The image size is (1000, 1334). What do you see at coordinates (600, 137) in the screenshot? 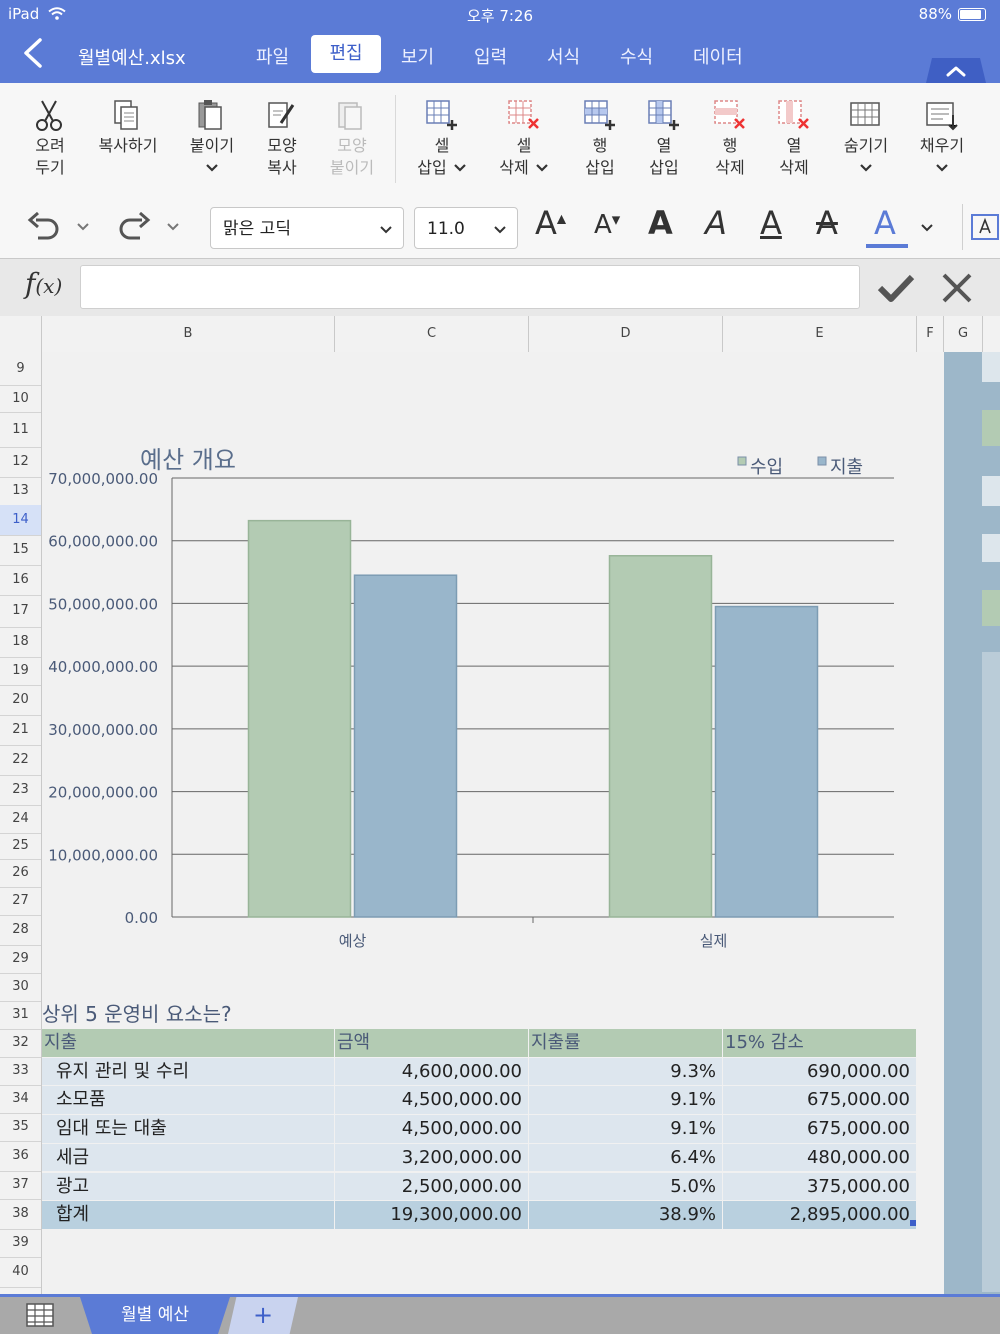
I see `ribbon-button: 행 삽입` at bounding box center [600, 137].